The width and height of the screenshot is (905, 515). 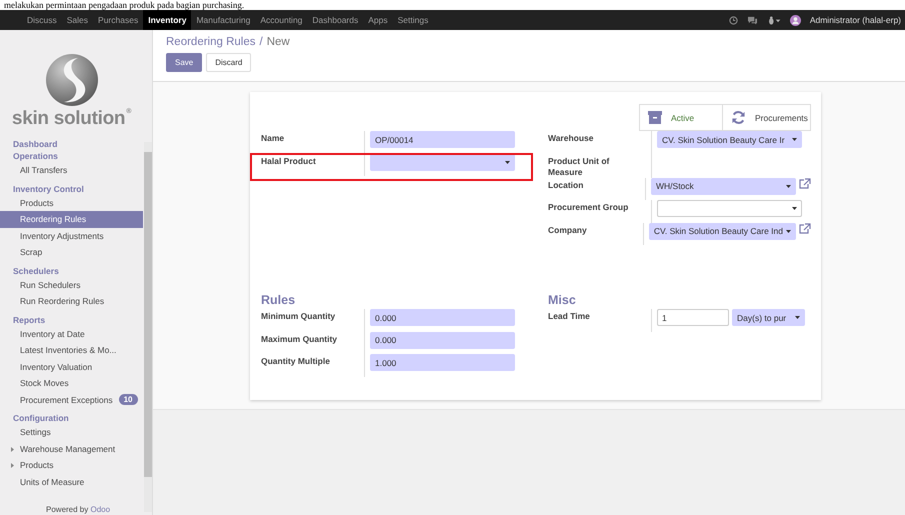 I want to click on input-field: OP/00014, so click(x=442, y=139).